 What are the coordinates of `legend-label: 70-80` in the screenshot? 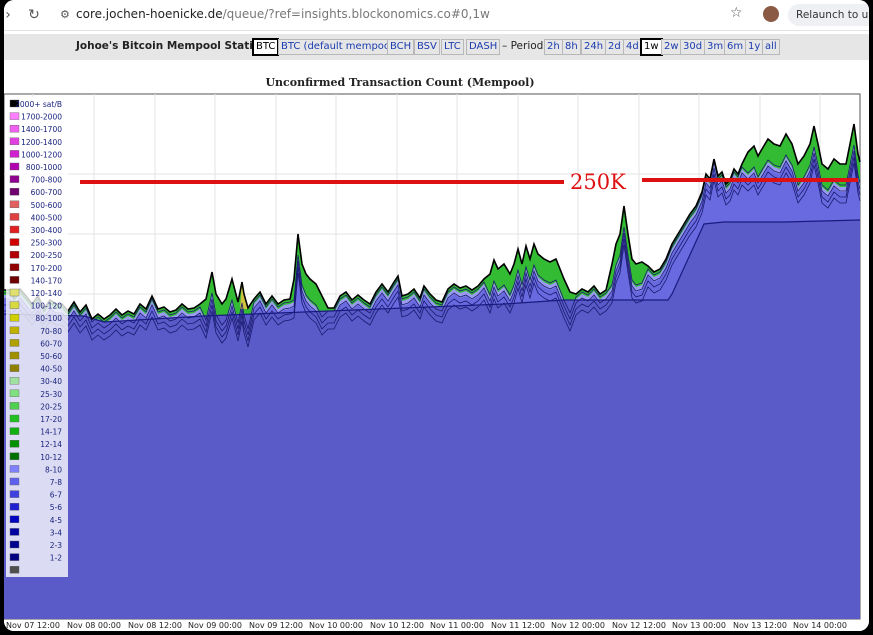 It's located at (51, 331).